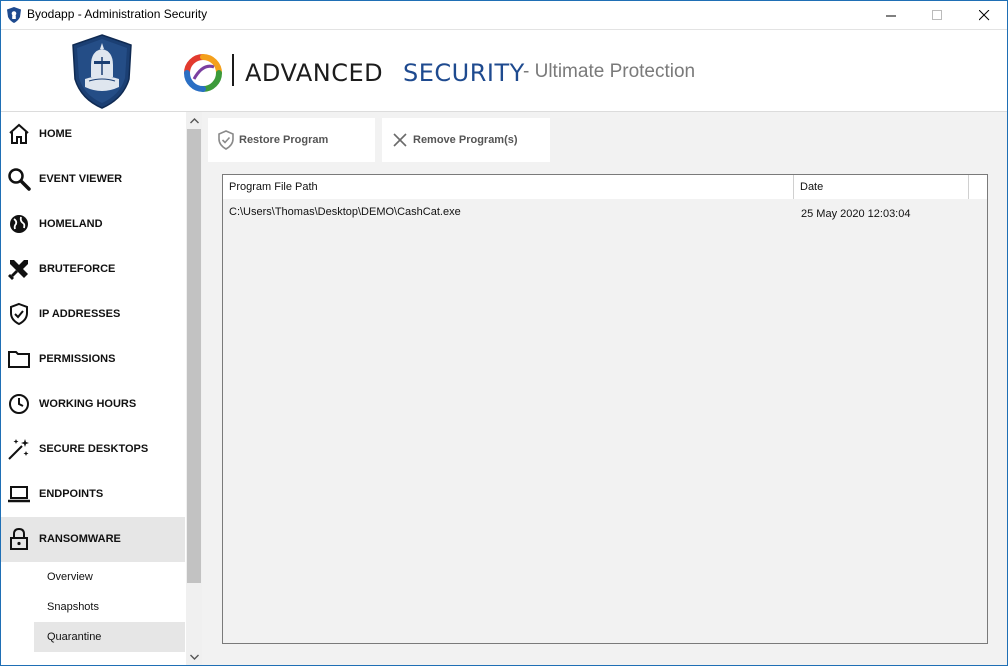  Describe the element at coordinates (74, 637) in the screenshot. I see `sidebar-subitem-label: Quarantine` at that location.